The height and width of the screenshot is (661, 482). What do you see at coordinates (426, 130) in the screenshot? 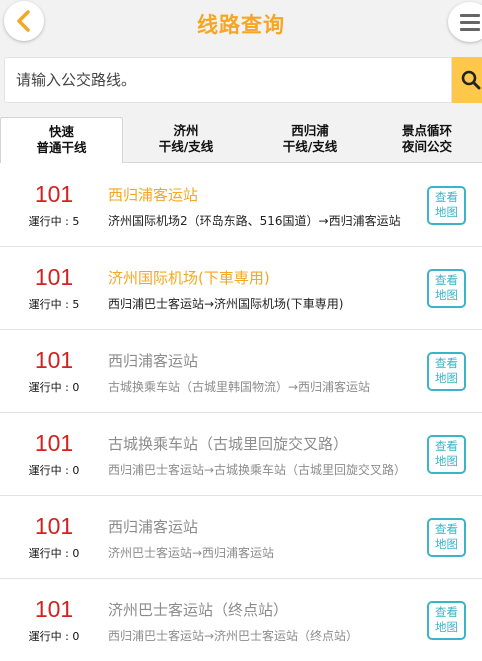
I see `tab-label-line1: 景点循环` at bounding box center [426, 130].